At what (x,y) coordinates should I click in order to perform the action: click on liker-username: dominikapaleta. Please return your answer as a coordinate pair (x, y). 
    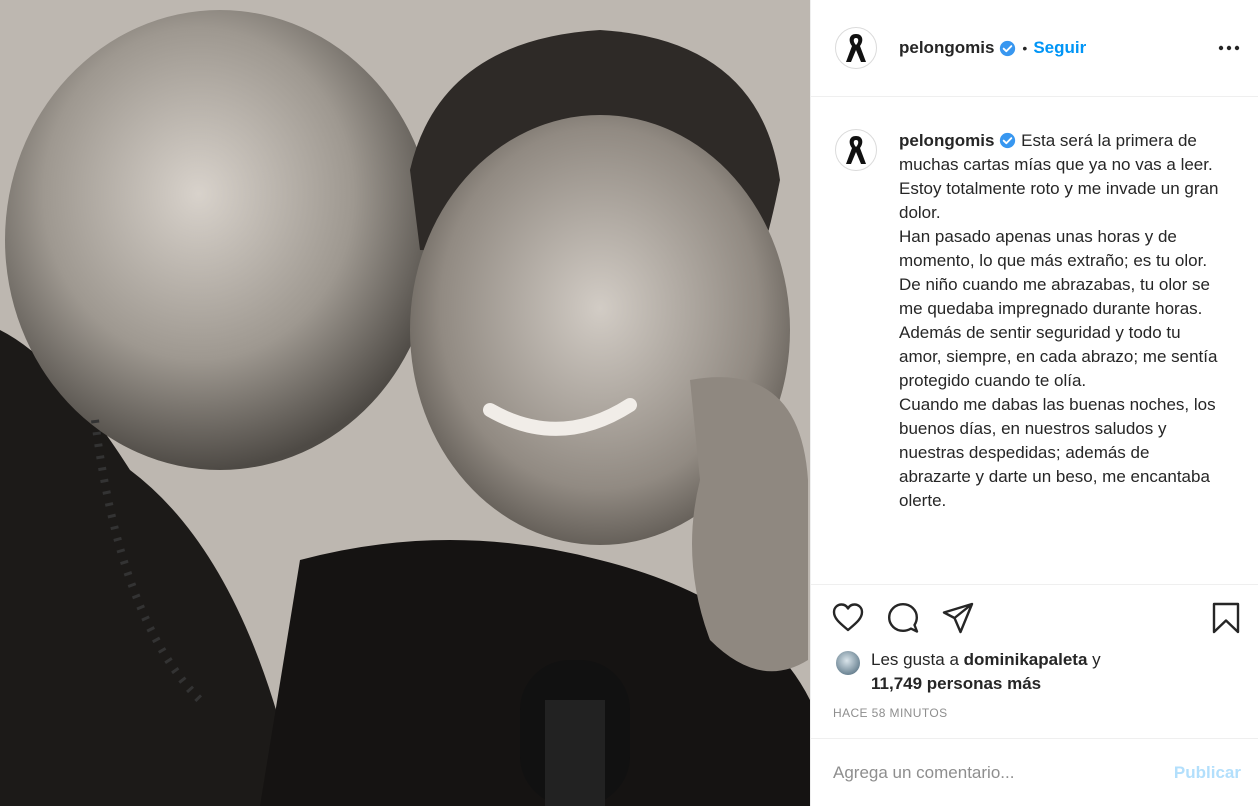
    Looking at the image, I should click on (1026, 659).